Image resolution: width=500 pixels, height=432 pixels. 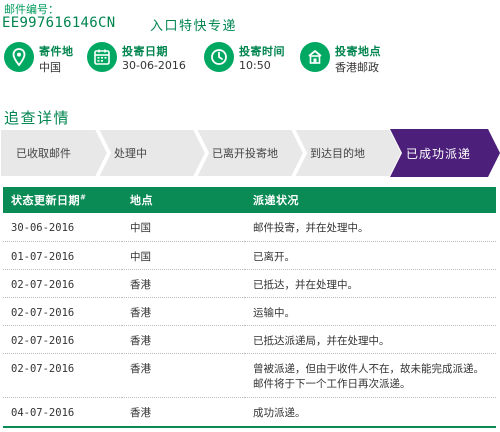 What do you see at coordinates (141, 200) in the screenshot?
I see `column-header-location: 地点` at bounding box center [141, 200].